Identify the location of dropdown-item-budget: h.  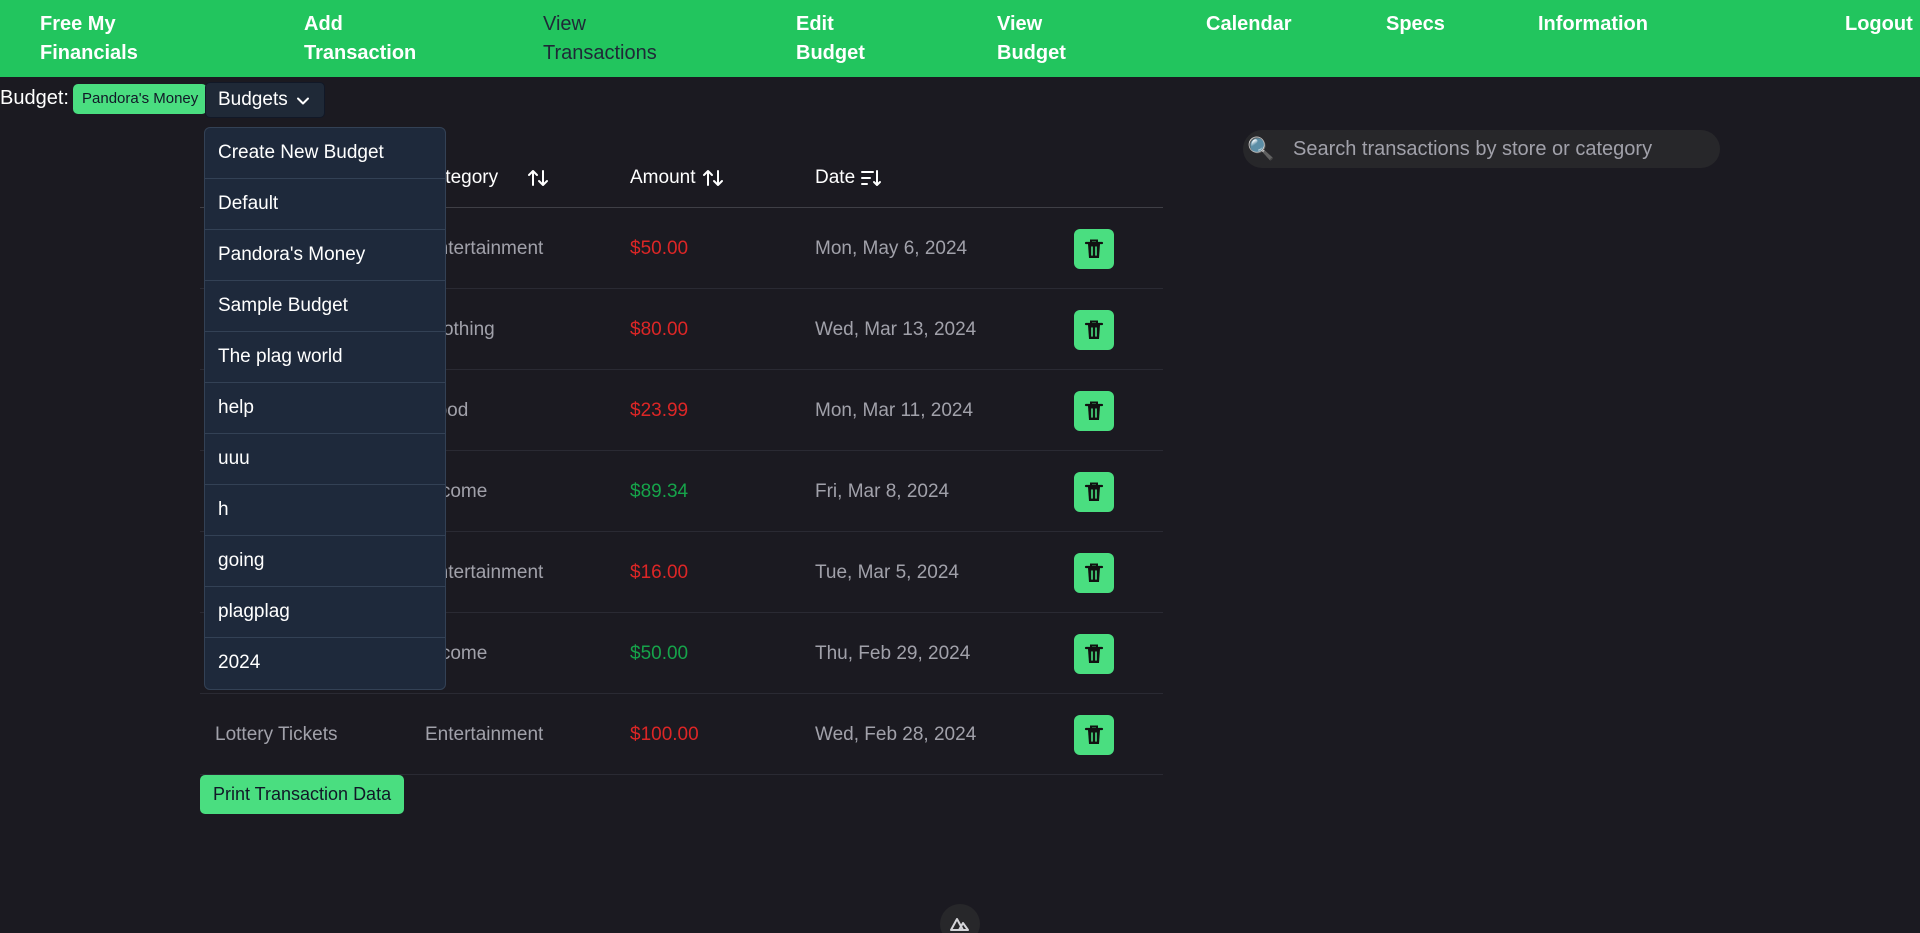
(325, 510).